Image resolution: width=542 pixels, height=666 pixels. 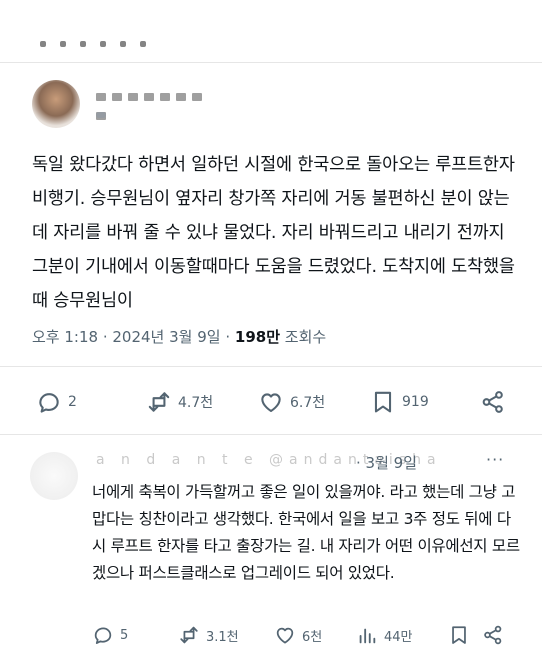 What do you see at coordinates (125, 39) in the screenshot?
I see `obscured-header` at bounding box center [125, 39].